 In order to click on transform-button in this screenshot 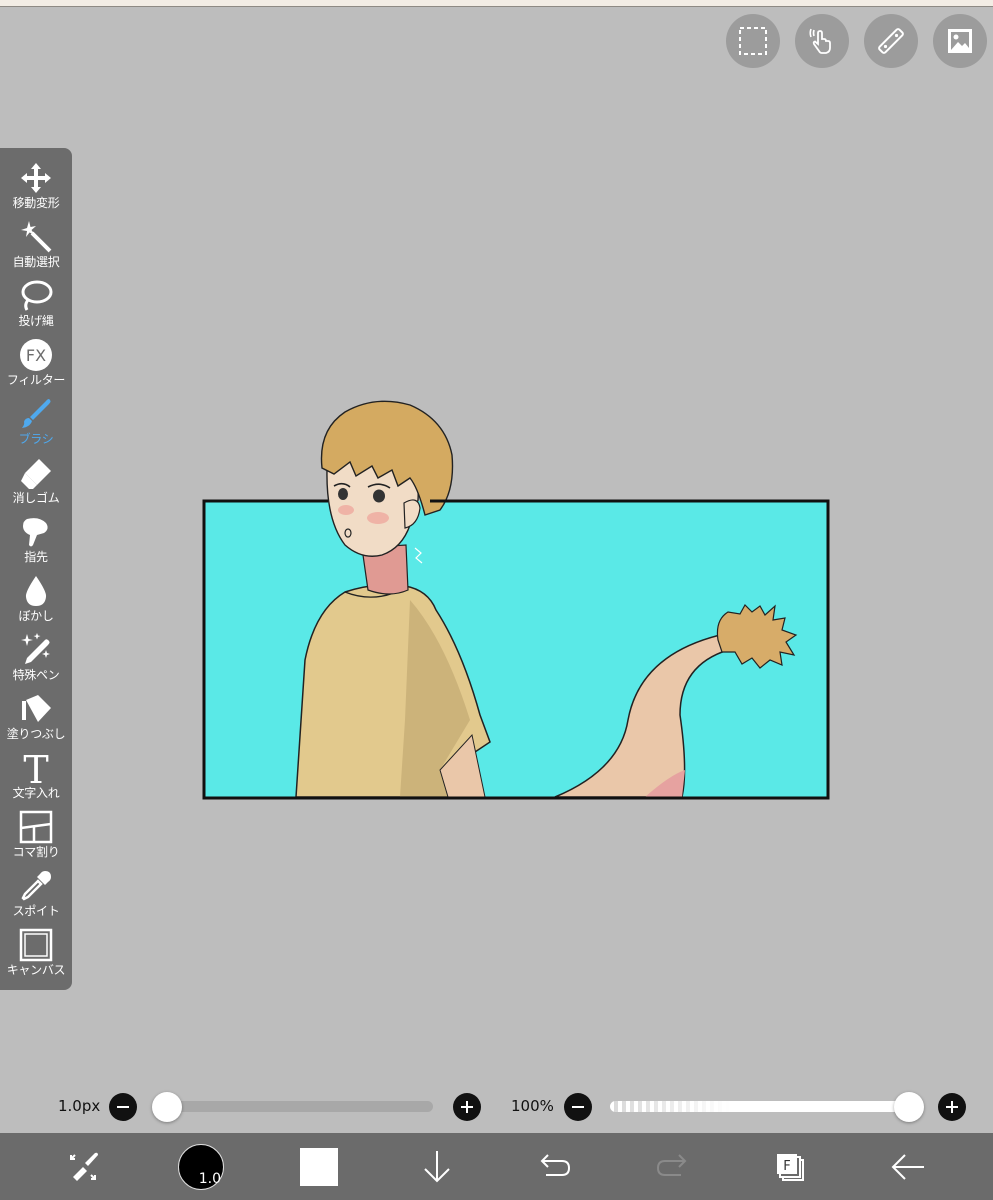, I will do `click(83, 1166)`.